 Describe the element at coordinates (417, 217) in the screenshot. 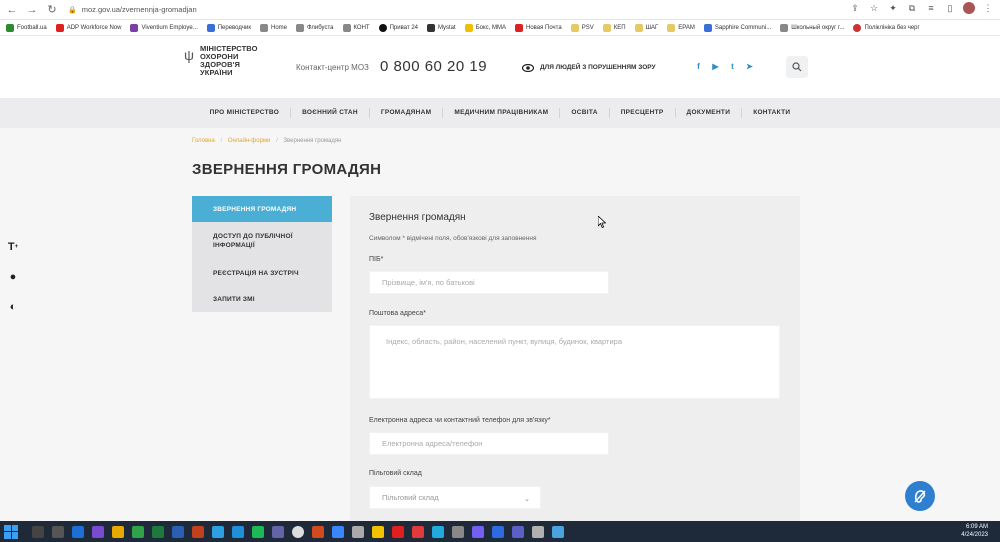

I see `form-title: Звернення громадян` at that location.